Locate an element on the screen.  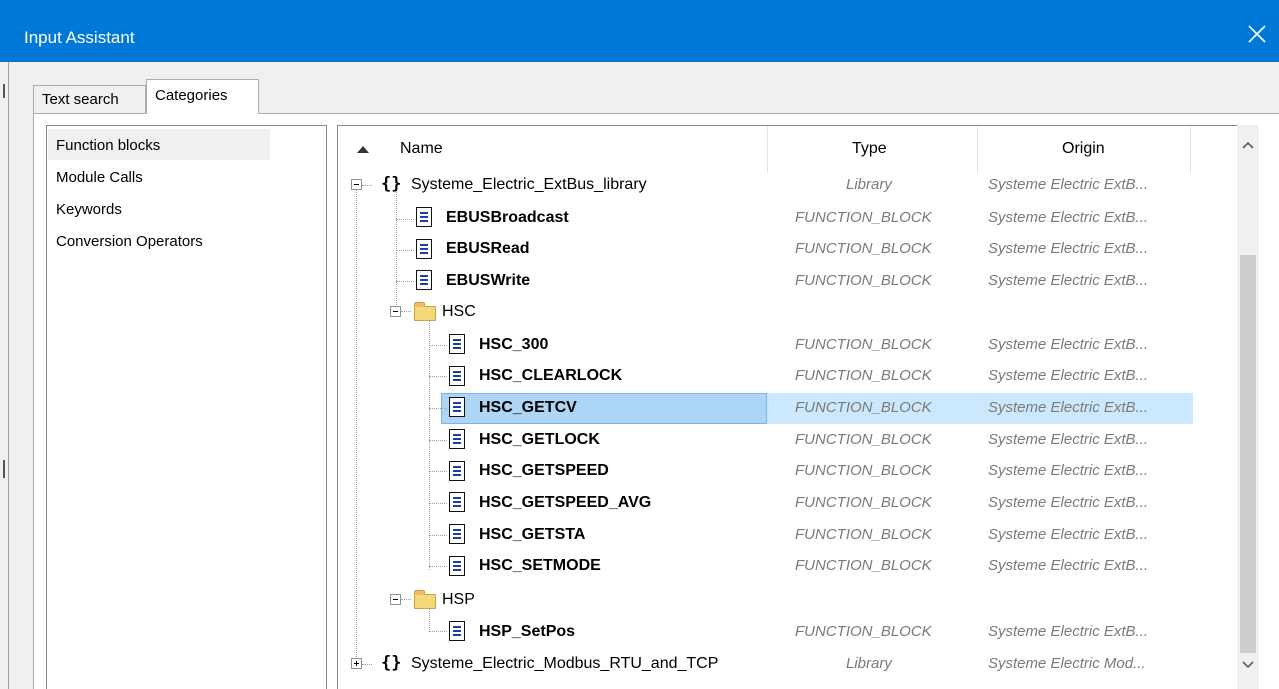
column-header-name: Name is located at coordinates (553, 149).